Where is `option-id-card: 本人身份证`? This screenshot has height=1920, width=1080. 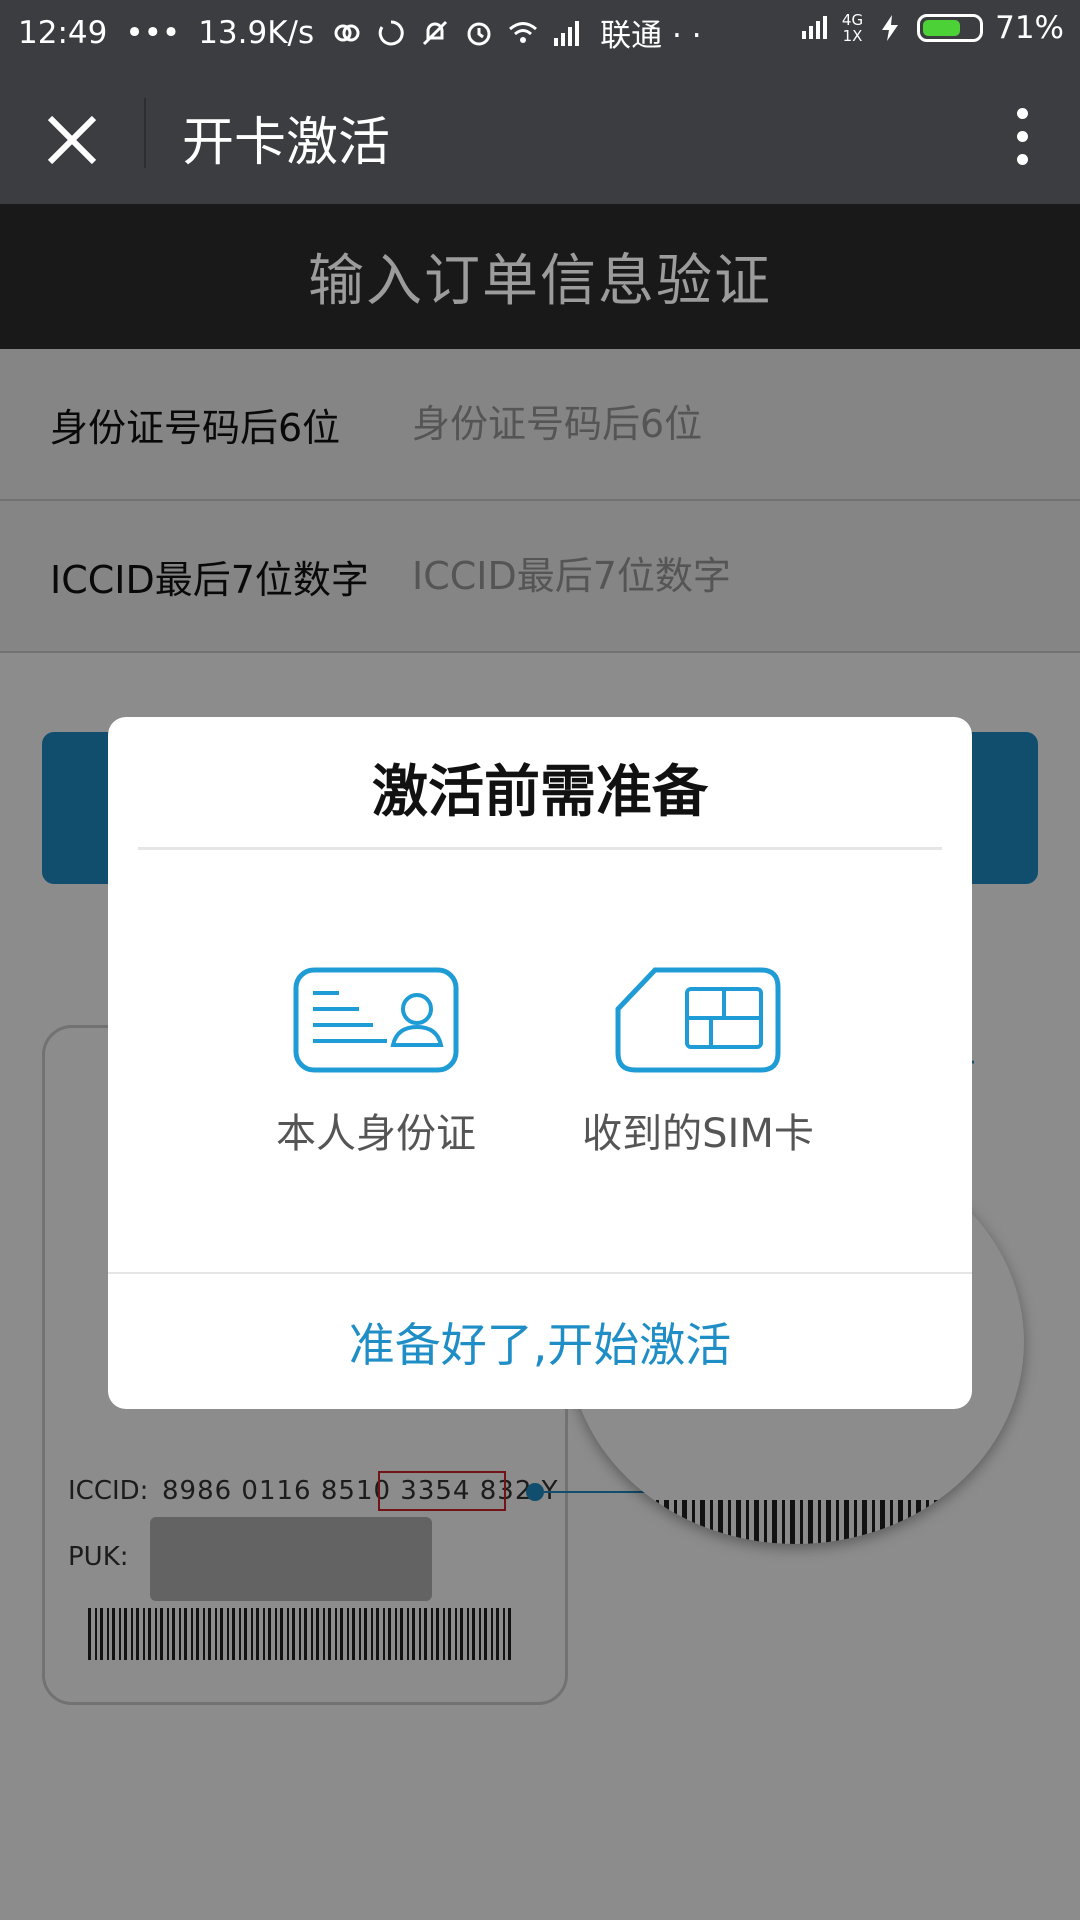 option-id-card: 本人身份证 is located at coordinates (376, 1063).